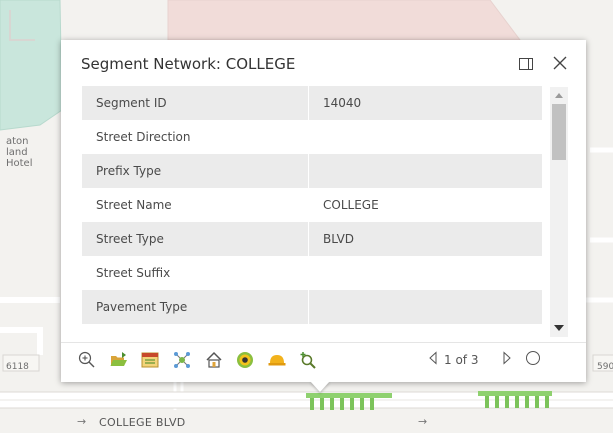  Describe the element at coordinates (433, 360) in the screenshot. I see `previous-feature-icon` at that location.